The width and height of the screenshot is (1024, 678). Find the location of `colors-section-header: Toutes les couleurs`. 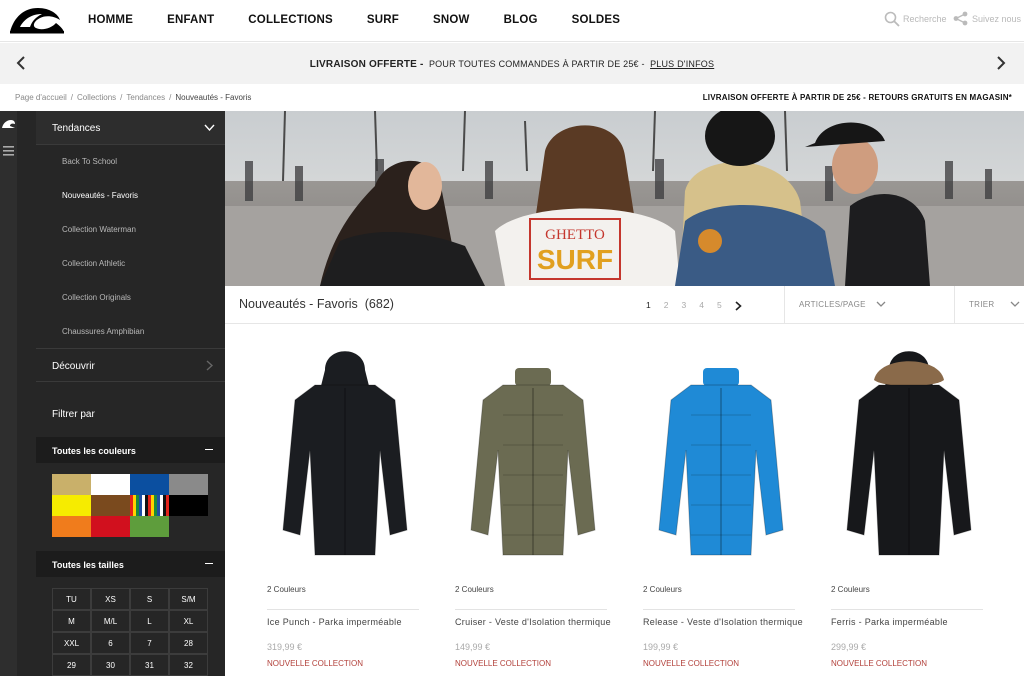

colors-section-header: Toutes les couleurs is located at coordinates (130, 450).